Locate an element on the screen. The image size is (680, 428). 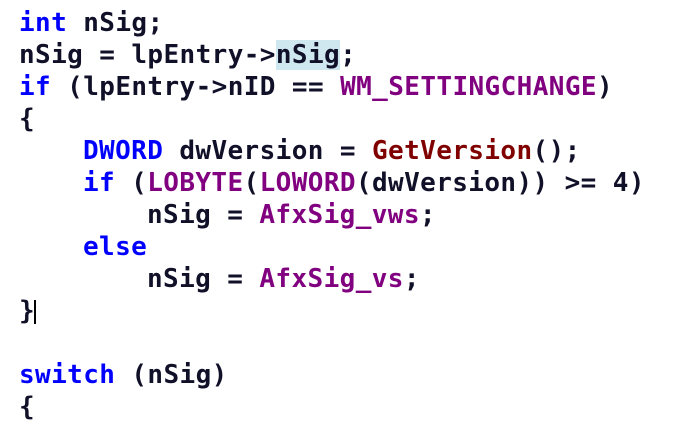
code-line: if (lpEntry->nID == WM_SETTINGCHANGE) is located at coordinates (316, 87).